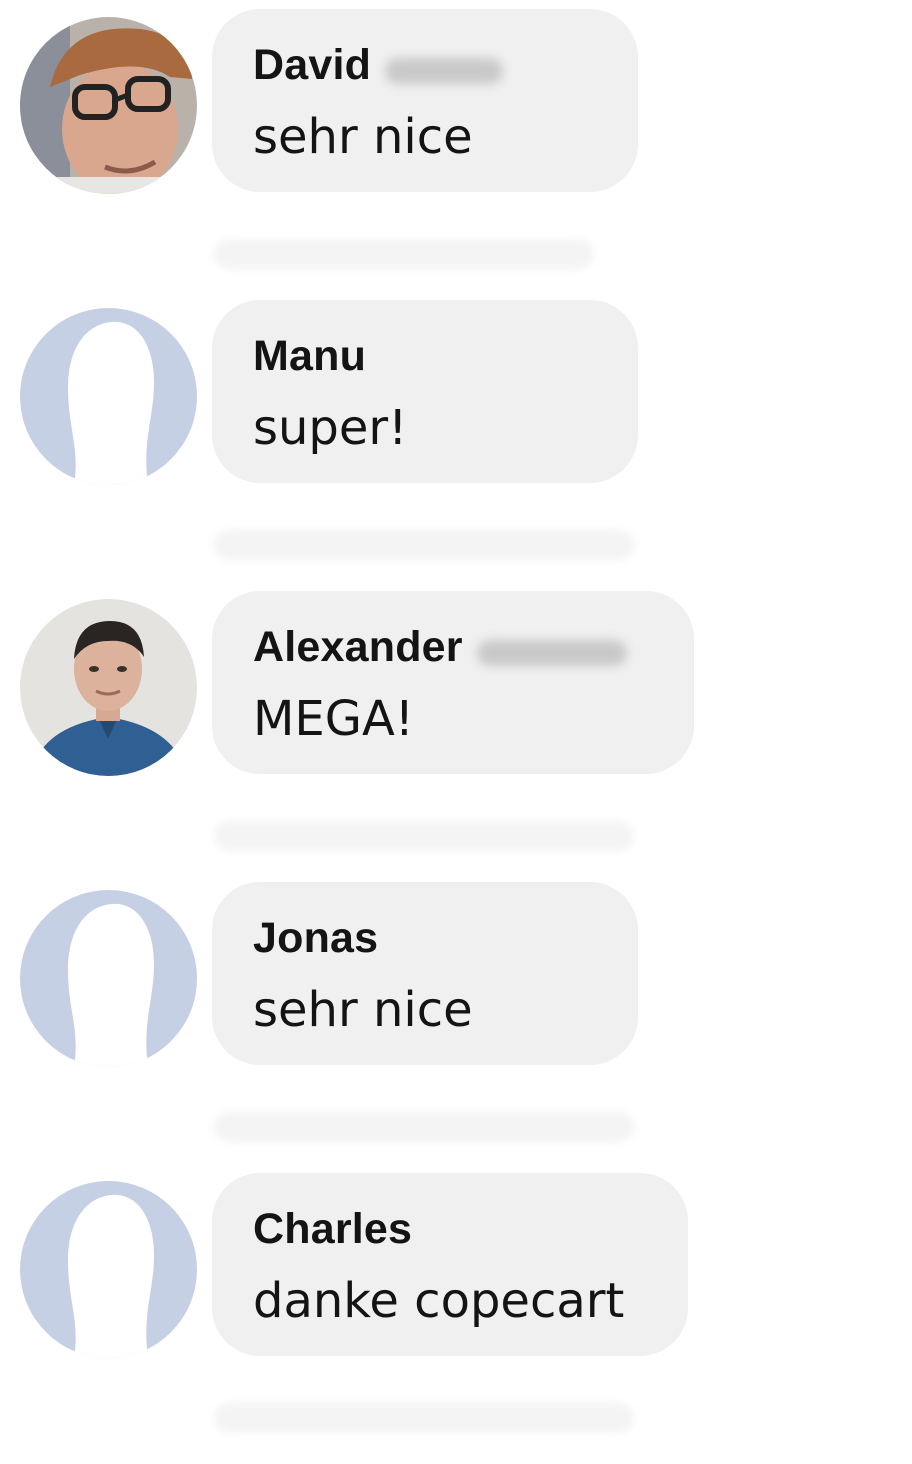 This screenshot has width=912, height=1464. Describe the element at coordinates (334, 719) in the screenshot. I see `comment-text: MEGA!` at that location.